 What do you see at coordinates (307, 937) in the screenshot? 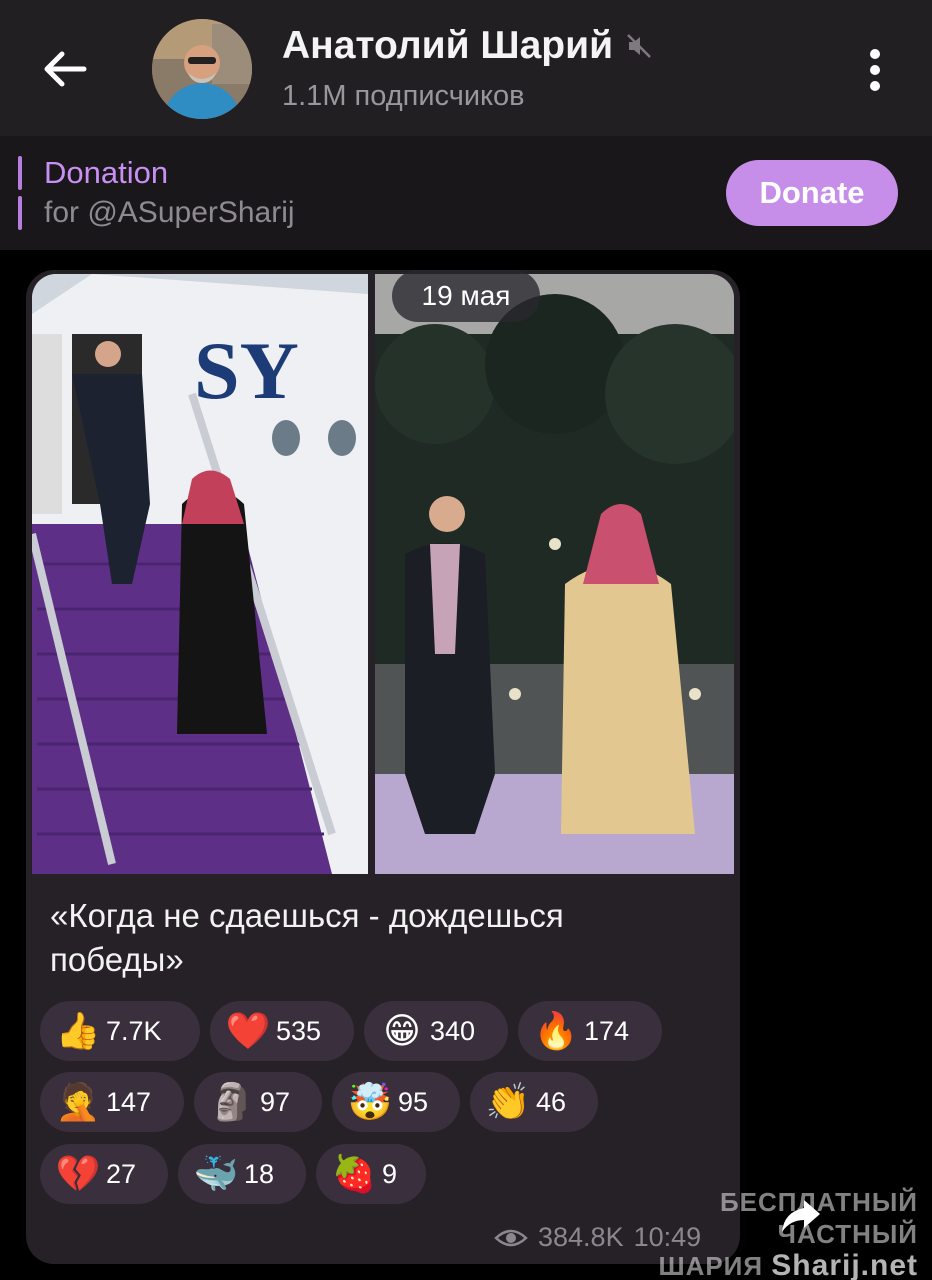
I see `message-text: «Когда не сдаешься - дождешься победы»` at bounding box center [307, 937].